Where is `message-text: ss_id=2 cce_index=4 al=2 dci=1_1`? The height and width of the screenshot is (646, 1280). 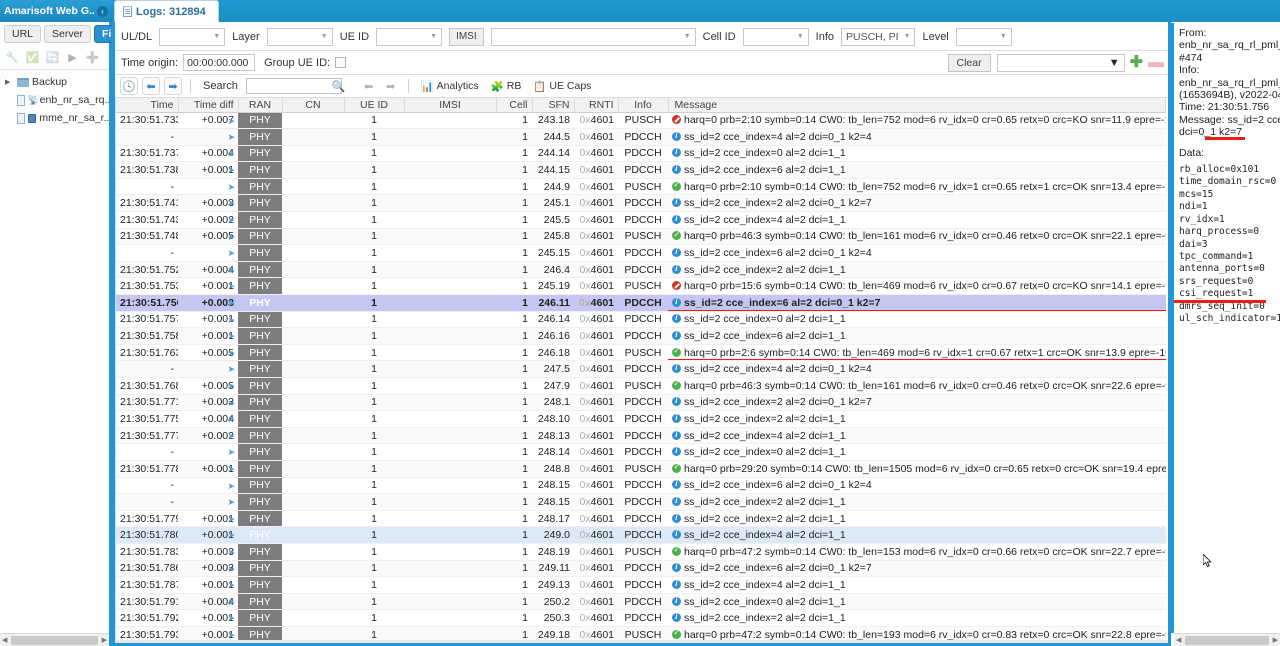 message-text: ss_id=2 cce_index=4 al=2 dci=1_1 is located at coordinates (765, 435).